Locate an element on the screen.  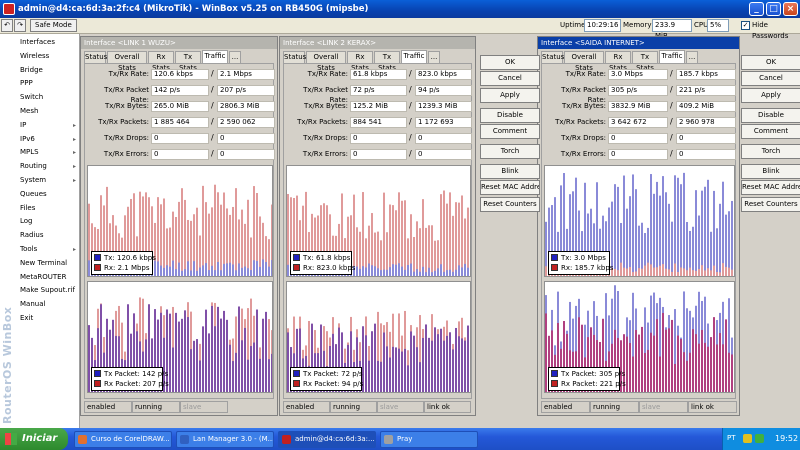
sidebar-item-make-supout-rif: Make Supout.rif is located at coordinates (48, 291).